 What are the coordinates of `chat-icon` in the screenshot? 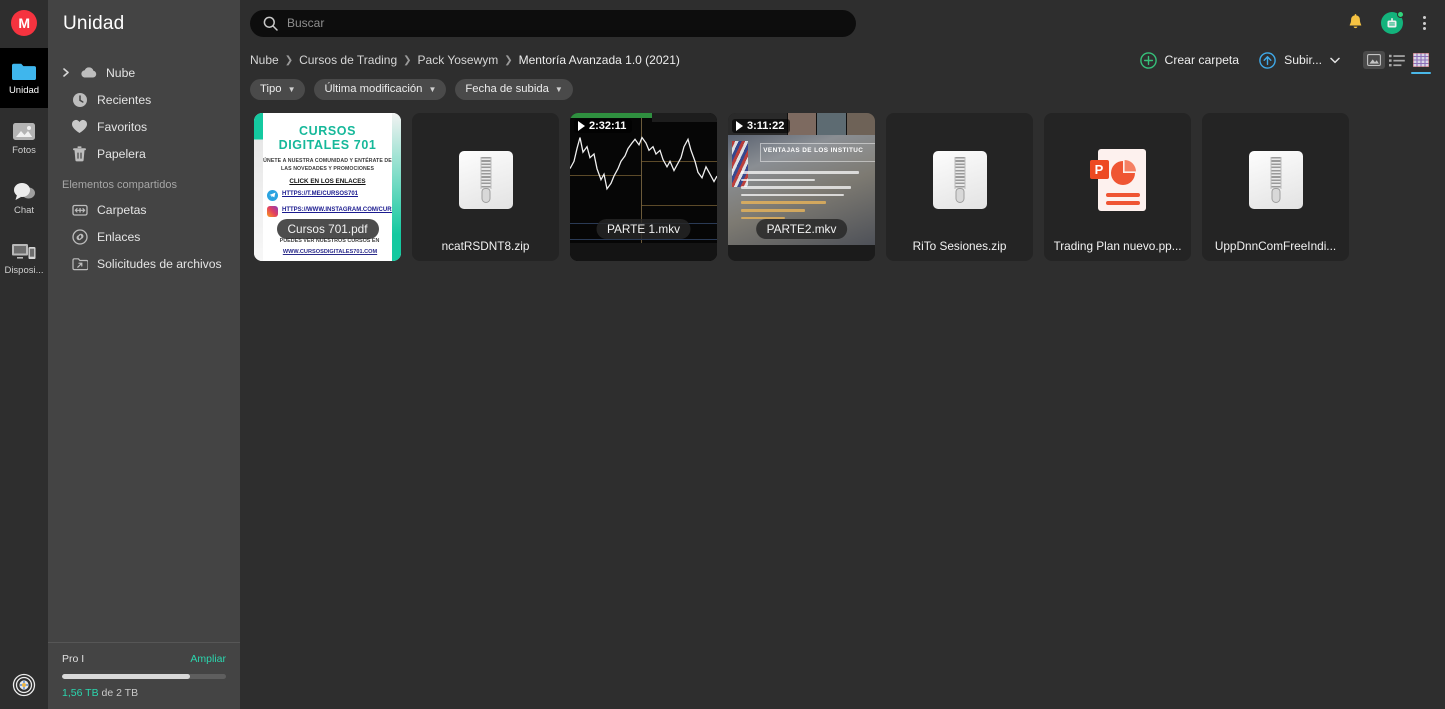 It's located at (24, 191).